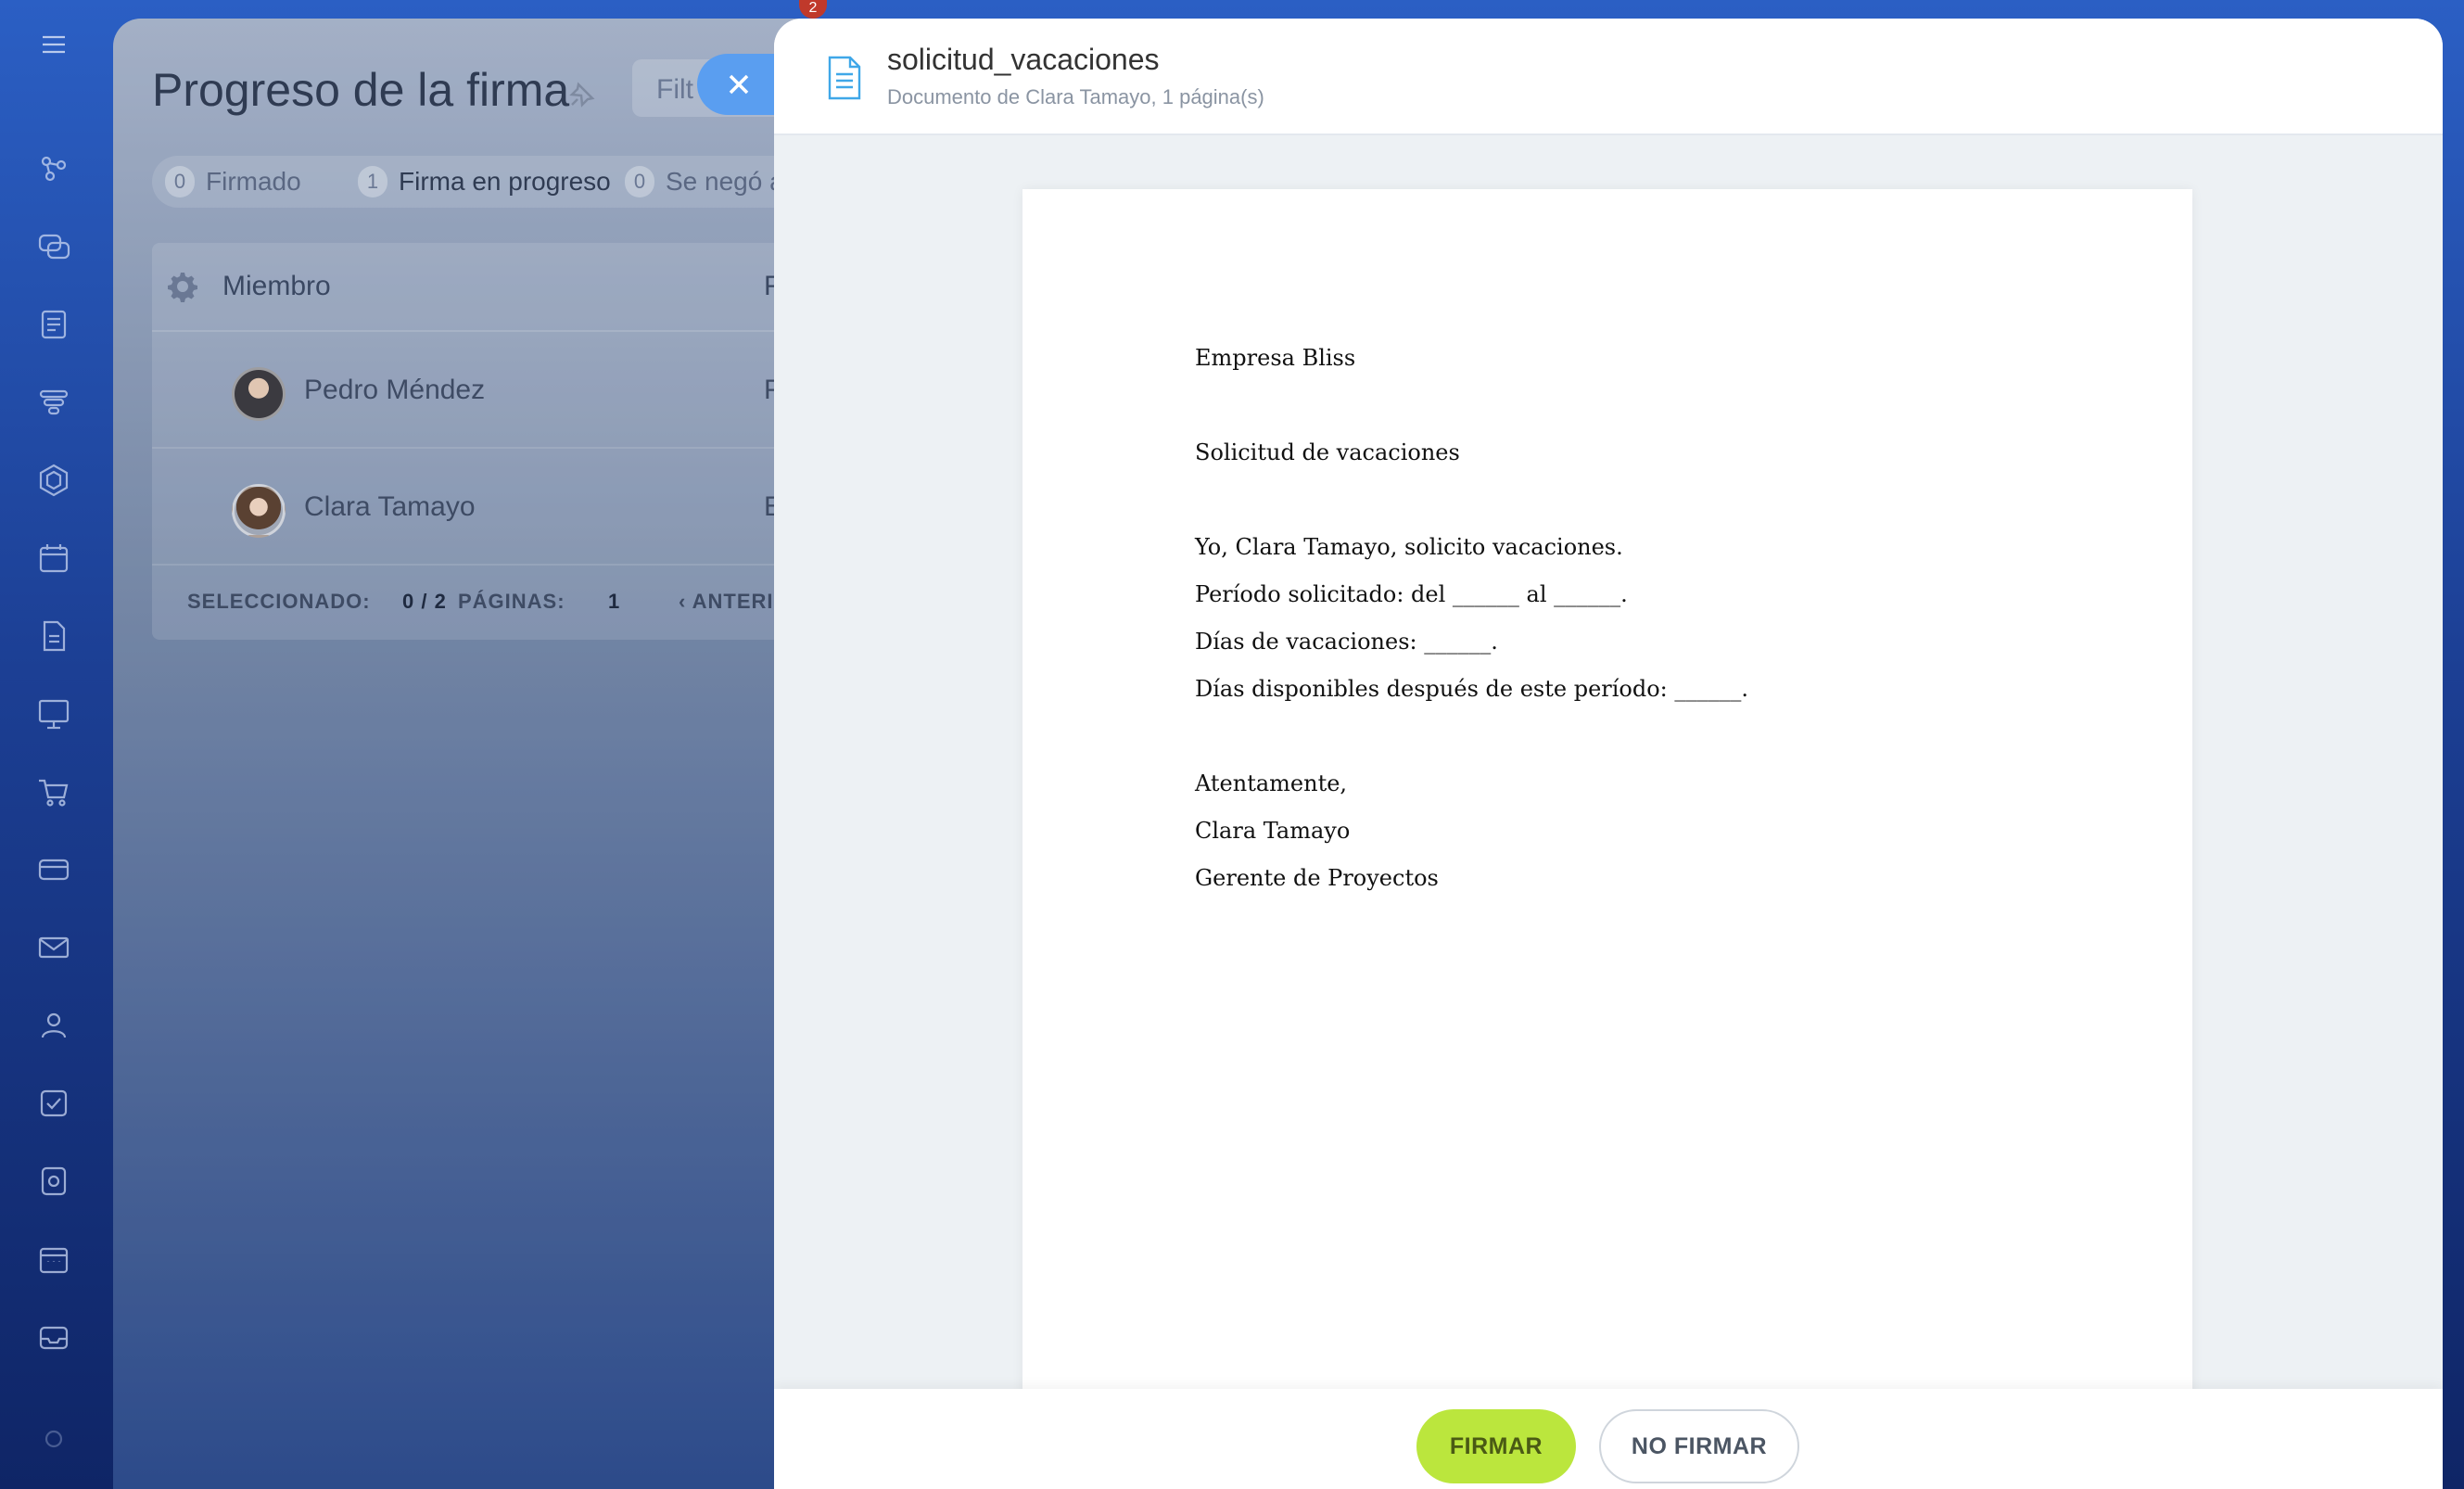 Image resolution: width=2464 pixels, height=1489 pixels. I want to click on table-header: Miembro F, so click(485, 288).